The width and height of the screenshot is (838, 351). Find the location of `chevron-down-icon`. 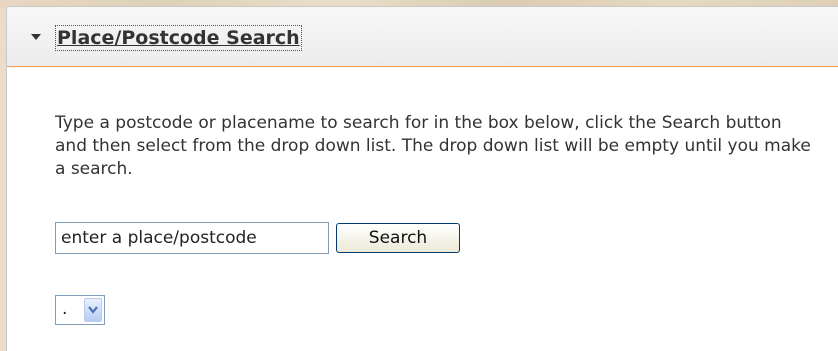

chevron-down-icon is located at coordinates (93, 310).